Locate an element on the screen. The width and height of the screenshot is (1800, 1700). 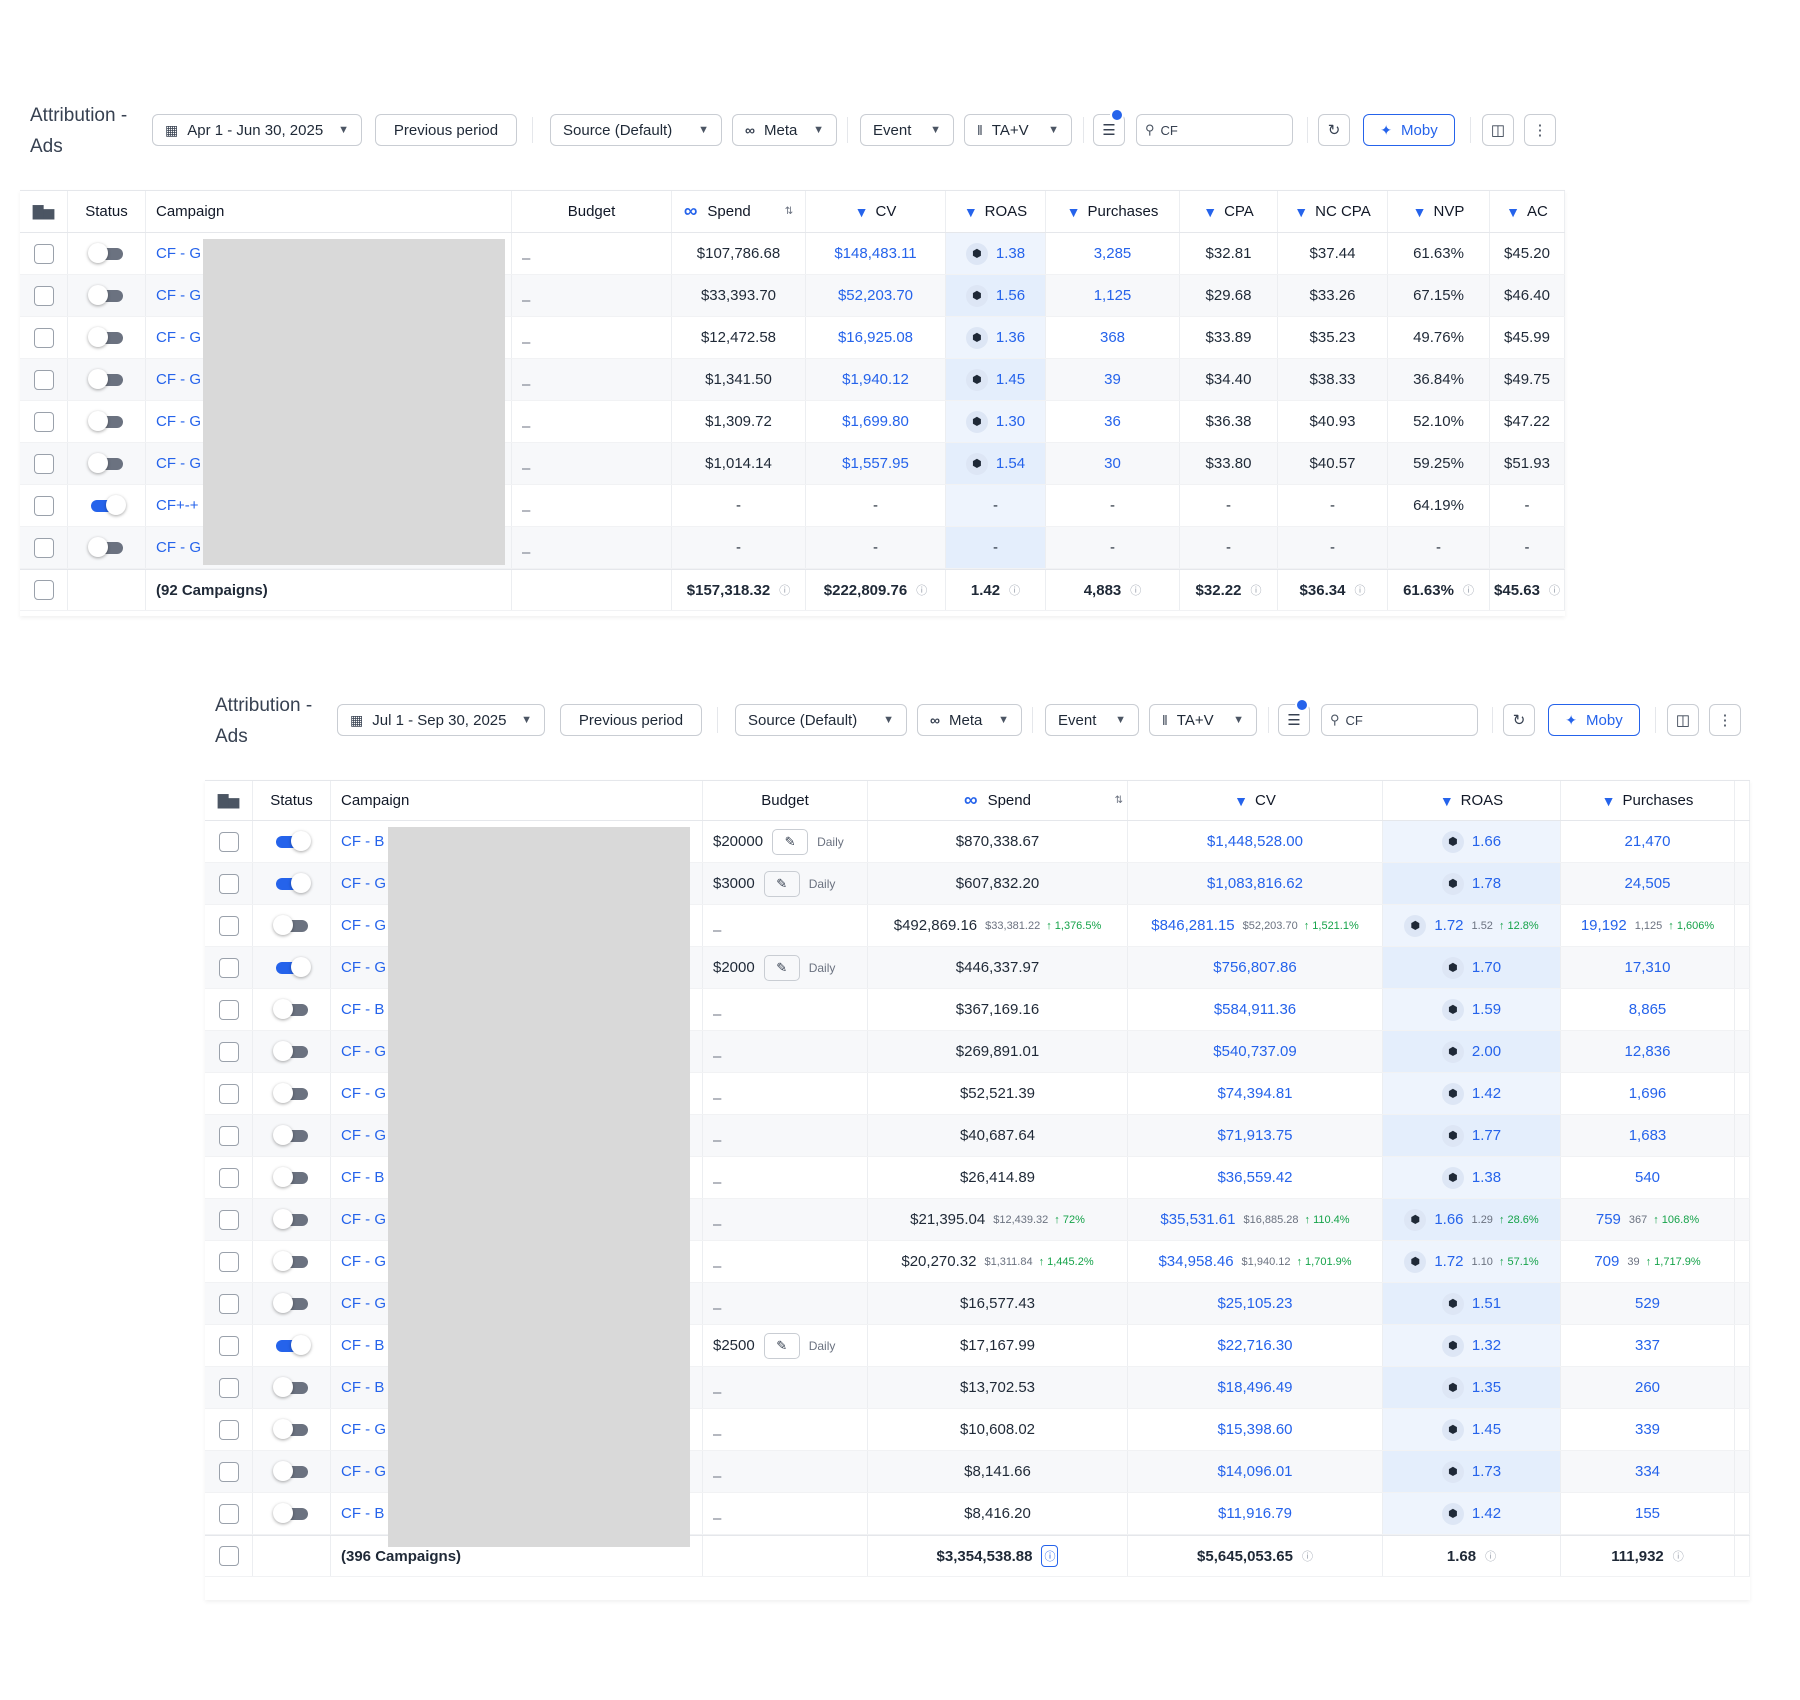
purch-value: 19,192 is located at coordinates (1604, 925).